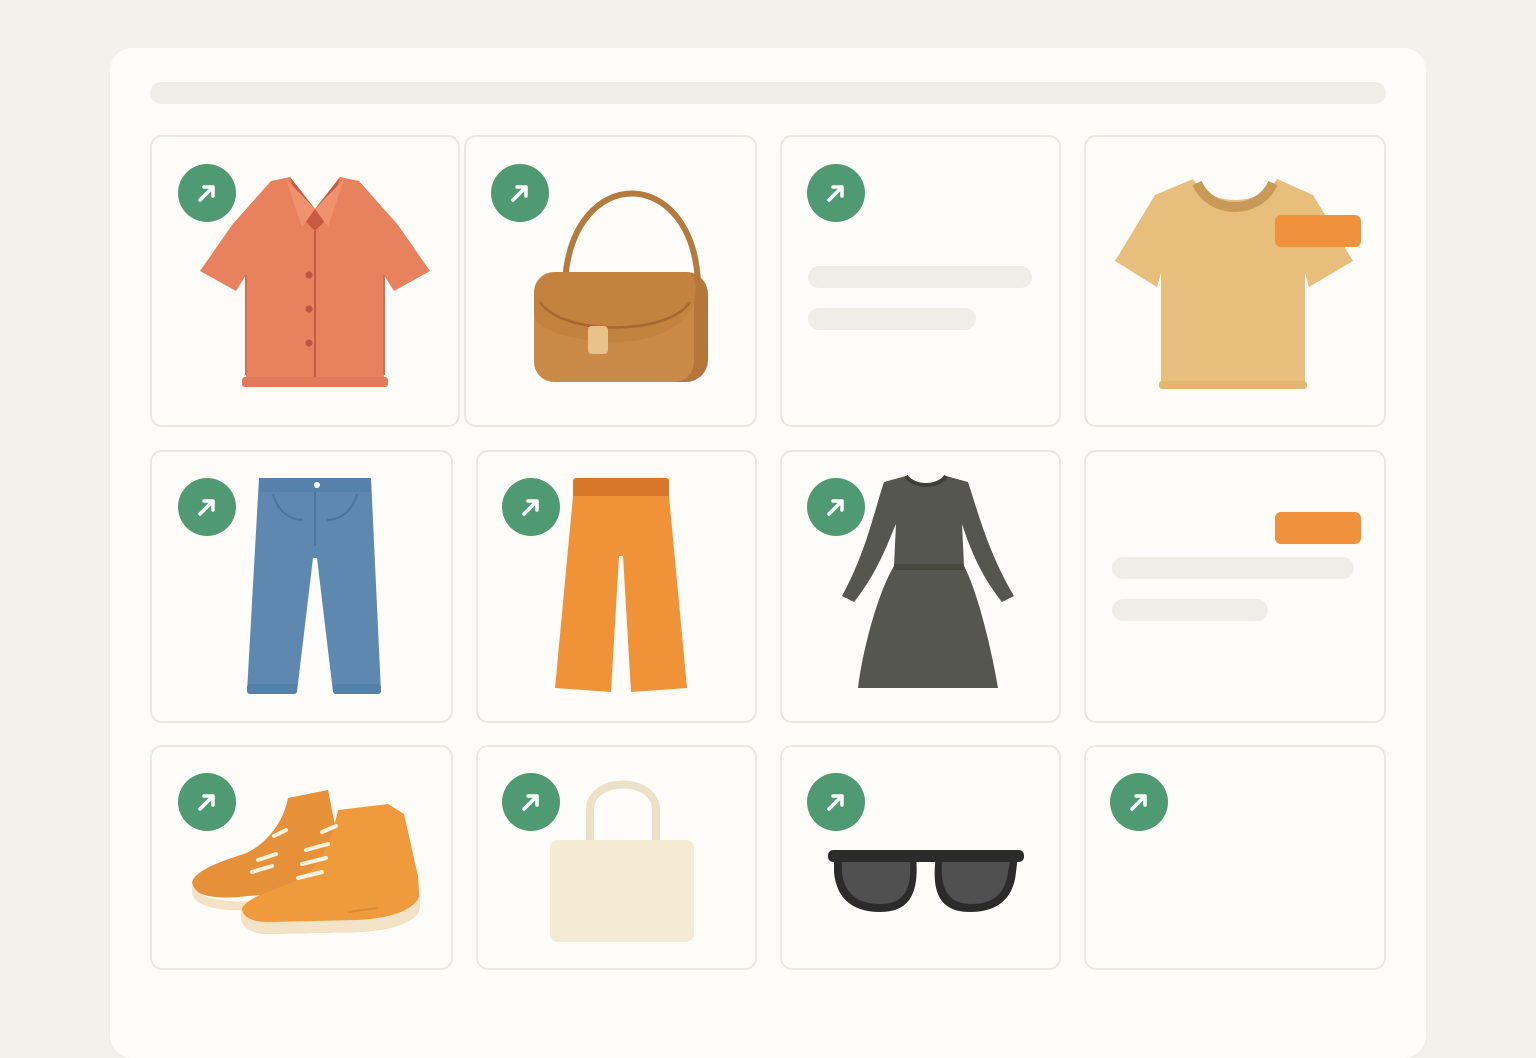  Describe the element at coordinates (1235, 586) in the screenshot. I see `product-card-placeholder` at that location.